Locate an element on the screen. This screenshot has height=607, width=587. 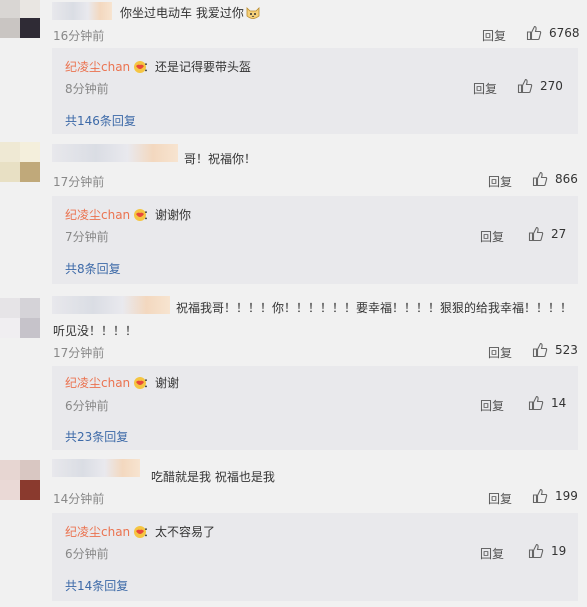
reply-box: 纪凌尘chan ：还是记得要带头盔 8分钟前 回复 270 共146条回复 is located at coordinates (315, 91).